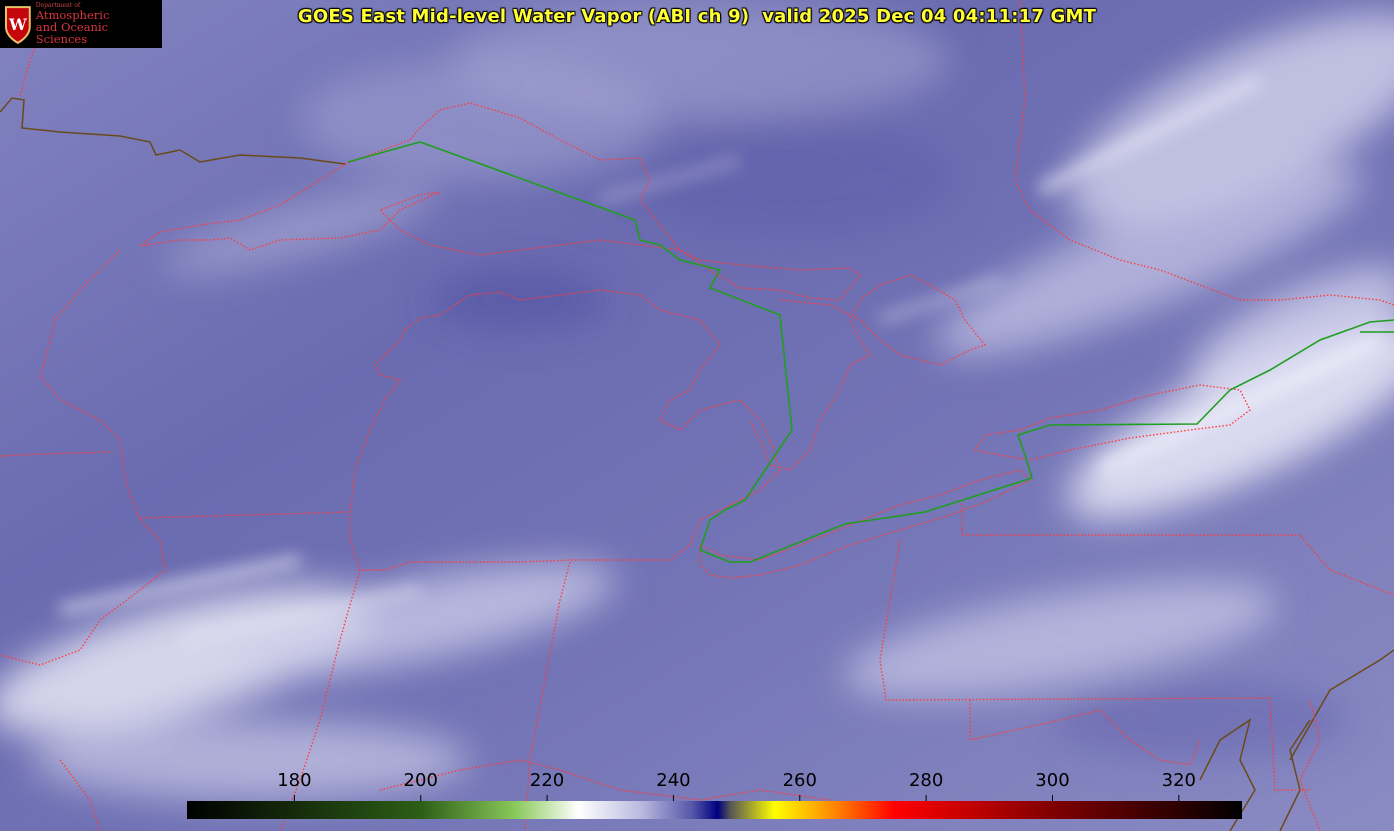  I want to click on uw-crest-icon: W, so click(17, 25).